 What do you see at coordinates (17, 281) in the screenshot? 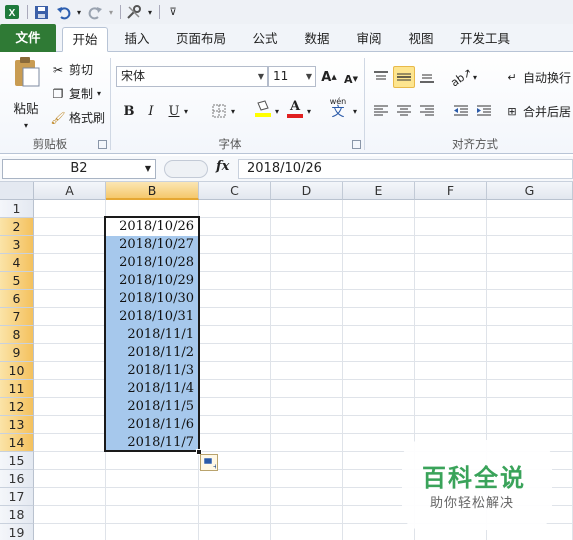
I see `row-header-5: 5` at bounding box center [17, 281].